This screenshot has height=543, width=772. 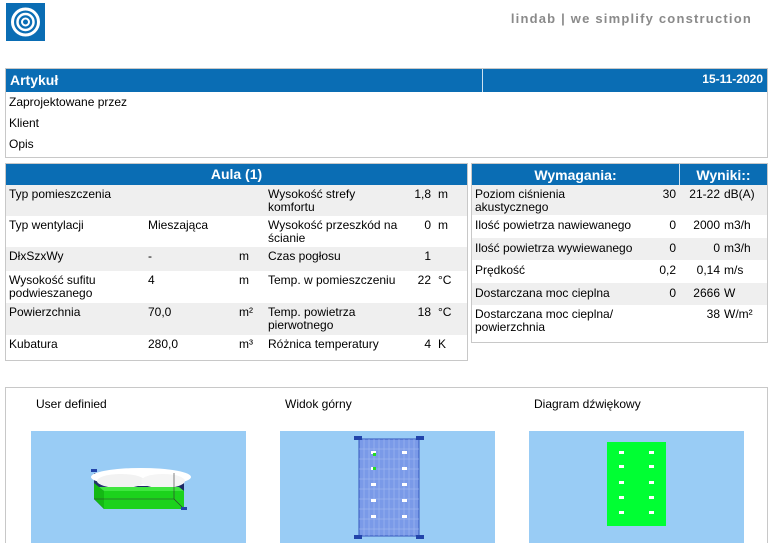 I want to click on param-value: 18, so click(x=424, y=312).